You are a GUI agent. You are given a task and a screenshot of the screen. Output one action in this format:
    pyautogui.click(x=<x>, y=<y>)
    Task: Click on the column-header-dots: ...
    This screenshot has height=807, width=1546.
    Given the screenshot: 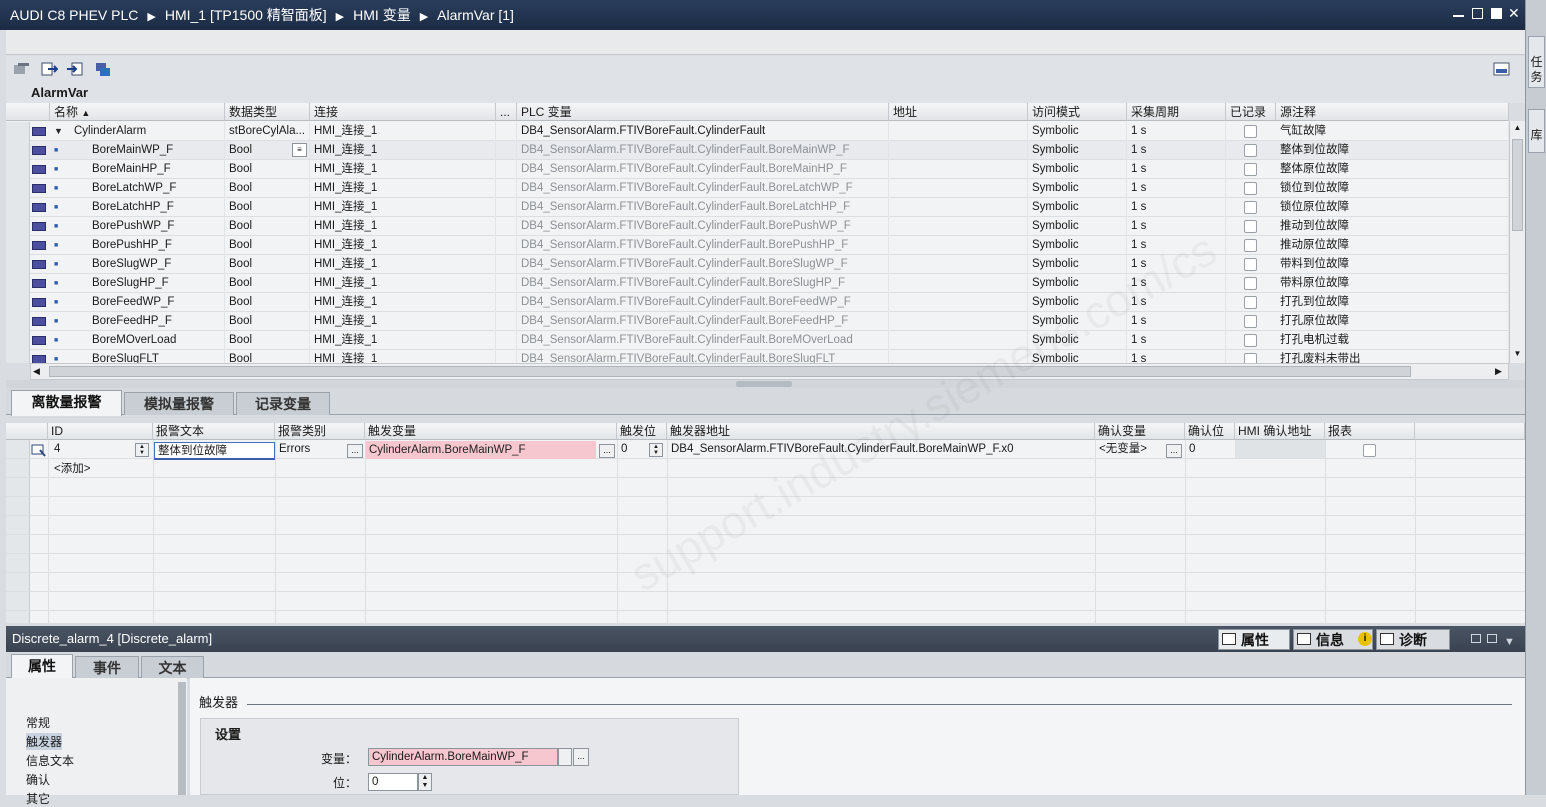 What is the action you would take?
    pyautogui.click(x=506, y=112)
    